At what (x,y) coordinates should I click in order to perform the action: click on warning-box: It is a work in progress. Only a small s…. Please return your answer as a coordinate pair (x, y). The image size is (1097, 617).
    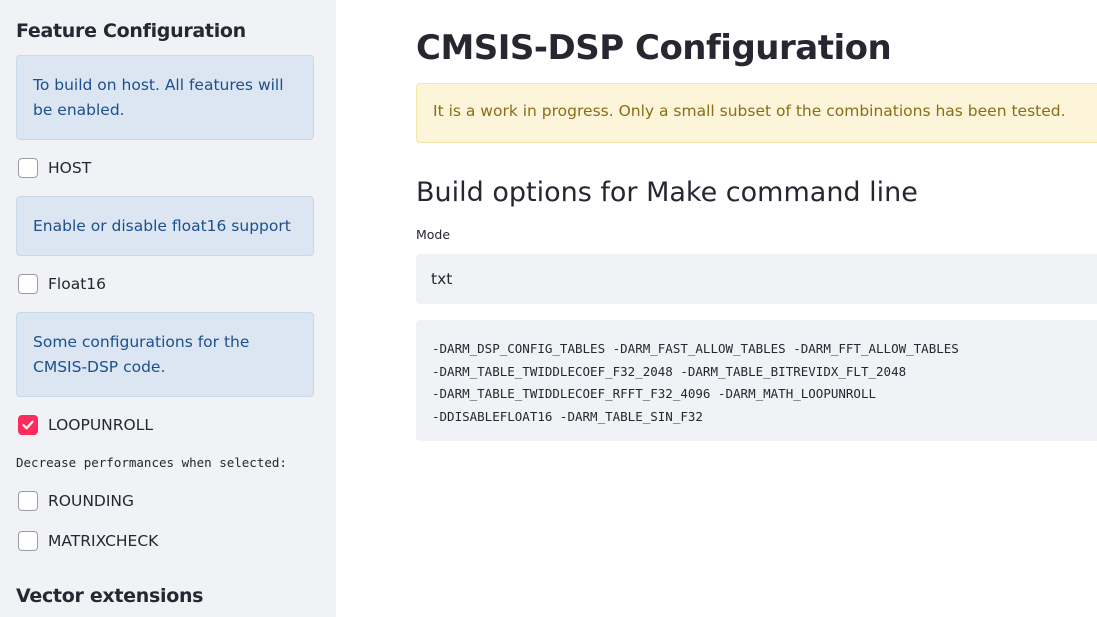
    Looking at the image, I should click on (756, 113).